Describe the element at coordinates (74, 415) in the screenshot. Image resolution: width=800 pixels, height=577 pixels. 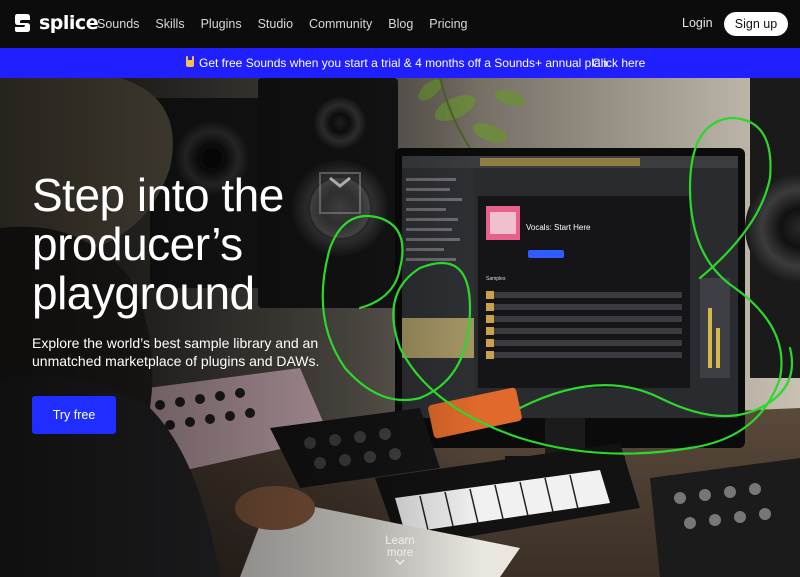
I see `try-free-button: Try free` at that location.